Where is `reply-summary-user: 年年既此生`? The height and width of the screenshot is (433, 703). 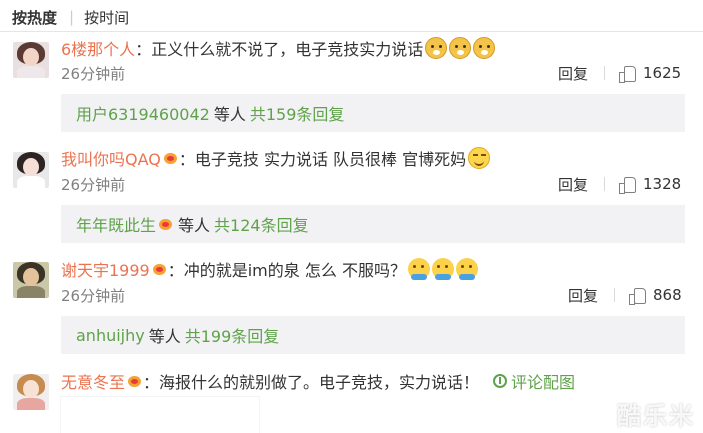
reply-summary-user: 年年既此生 is located at coordinates (116, 224).